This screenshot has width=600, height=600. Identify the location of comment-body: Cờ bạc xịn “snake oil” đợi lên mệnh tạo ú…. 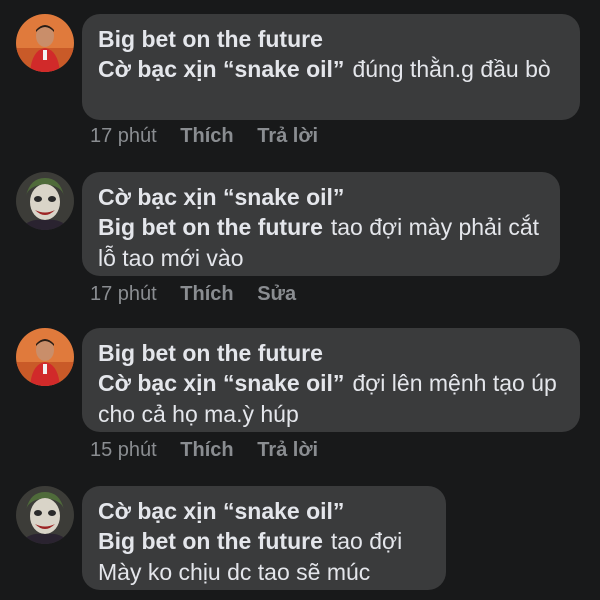
(330, 399).